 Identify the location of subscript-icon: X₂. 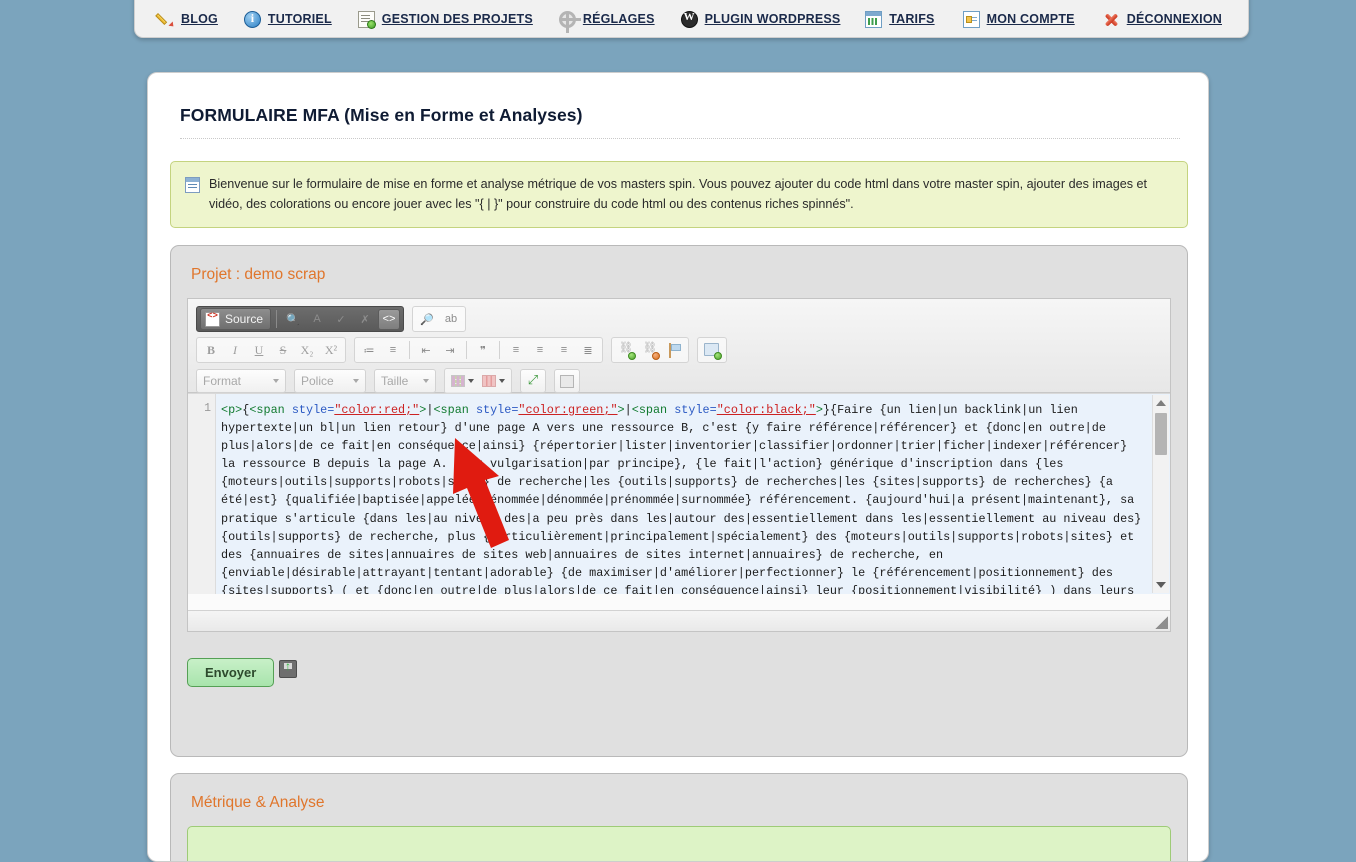
(307, 350).